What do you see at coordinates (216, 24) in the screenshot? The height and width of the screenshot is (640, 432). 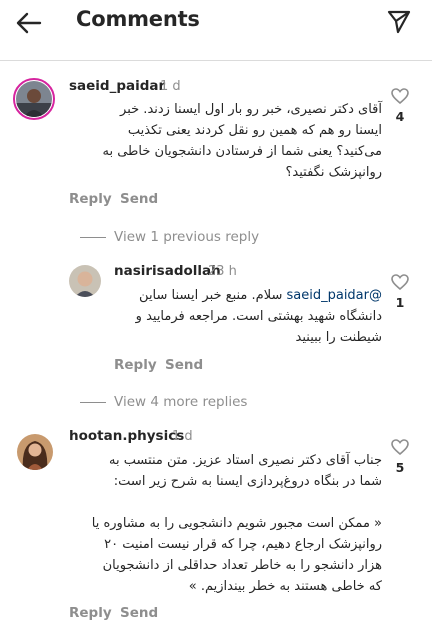 I see `header-bar: Comments` at bounding box center [216, 24].